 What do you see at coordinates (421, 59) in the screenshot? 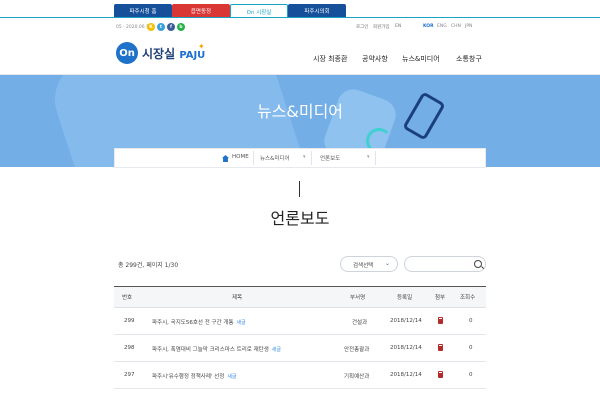
I see `nav-news-media: 뉴스&미디어` at bounding box center [421, 59].